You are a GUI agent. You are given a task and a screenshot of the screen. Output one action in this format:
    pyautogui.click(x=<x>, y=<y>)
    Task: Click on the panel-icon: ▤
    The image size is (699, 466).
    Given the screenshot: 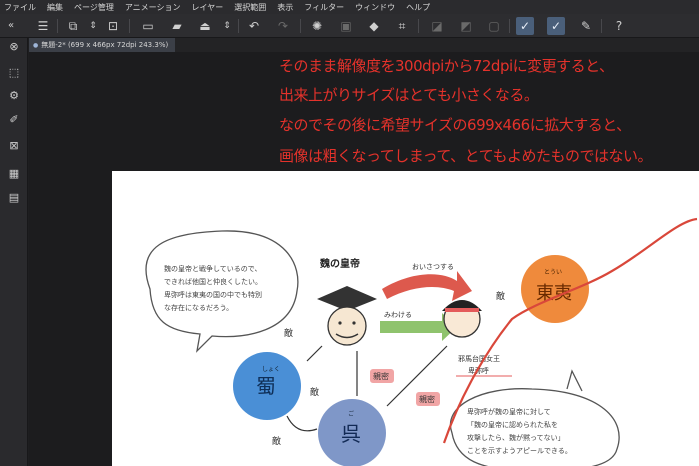 What is the action you would take?
    pyautogui.click(x=14, y=198)
    